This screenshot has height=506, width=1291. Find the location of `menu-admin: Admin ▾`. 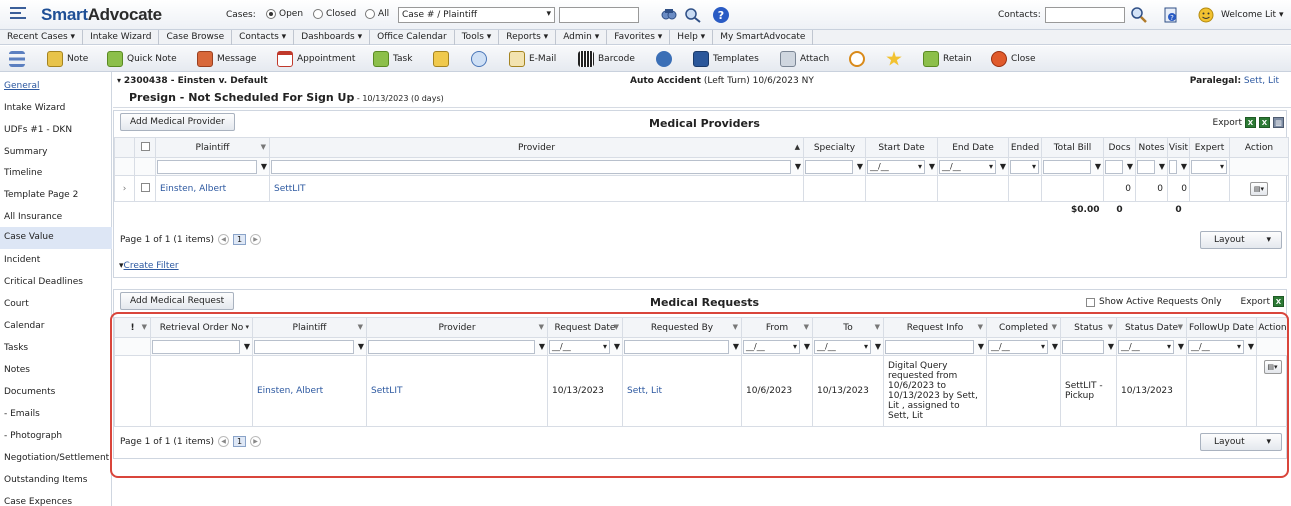

menu-admin: Admin ▾ is located at coordinates (582, 37).